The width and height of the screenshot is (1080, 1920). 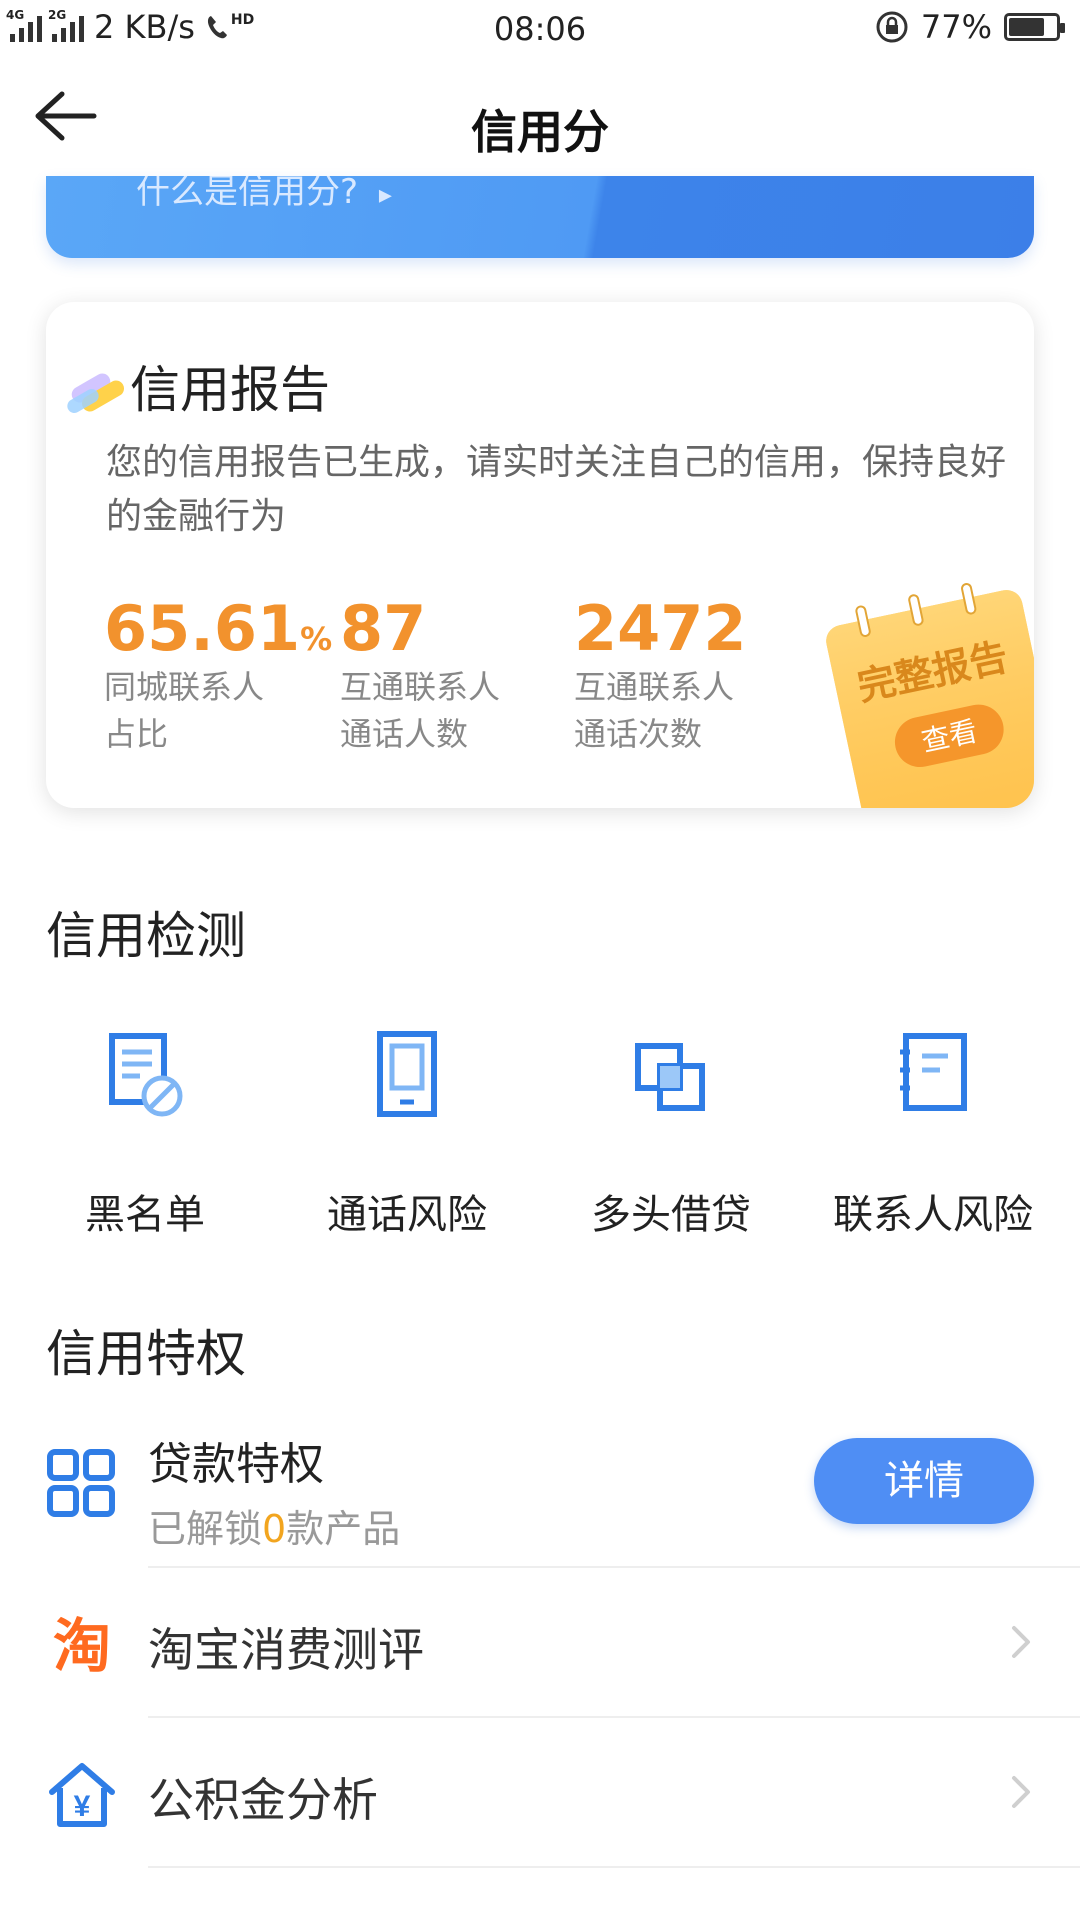 What do you see at coordinates (184, 687) in the screenshot?
I see `stat-label: 同城联系人` at bounding box center [184, 687].